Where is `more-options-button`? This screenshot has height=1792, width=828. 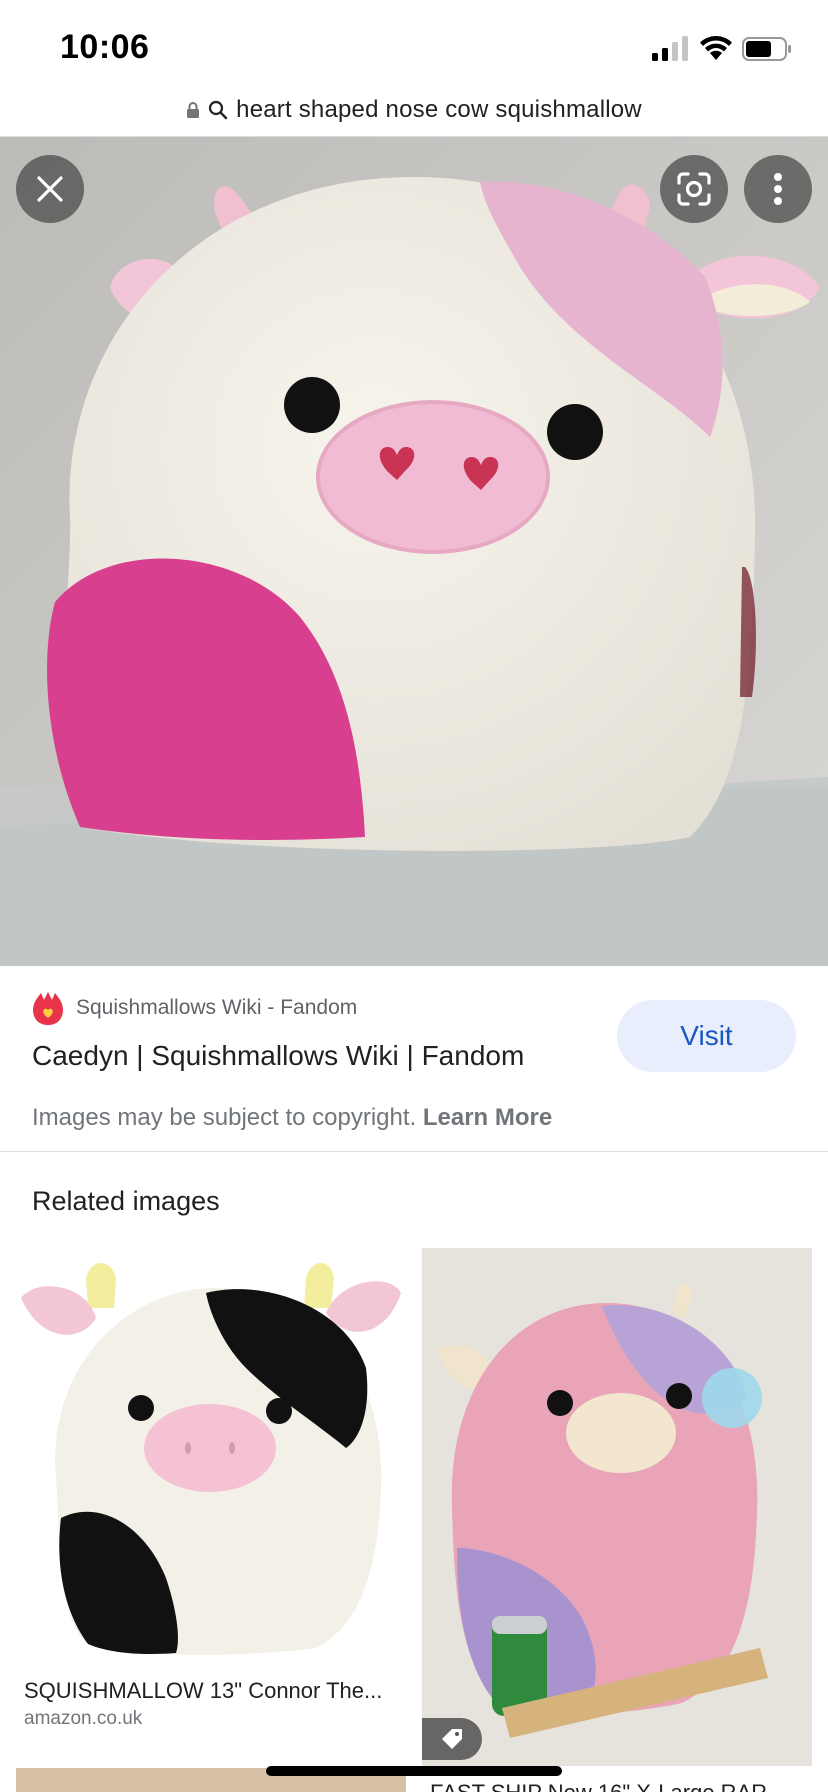 more-options-button is located at coordinates (778, 189).